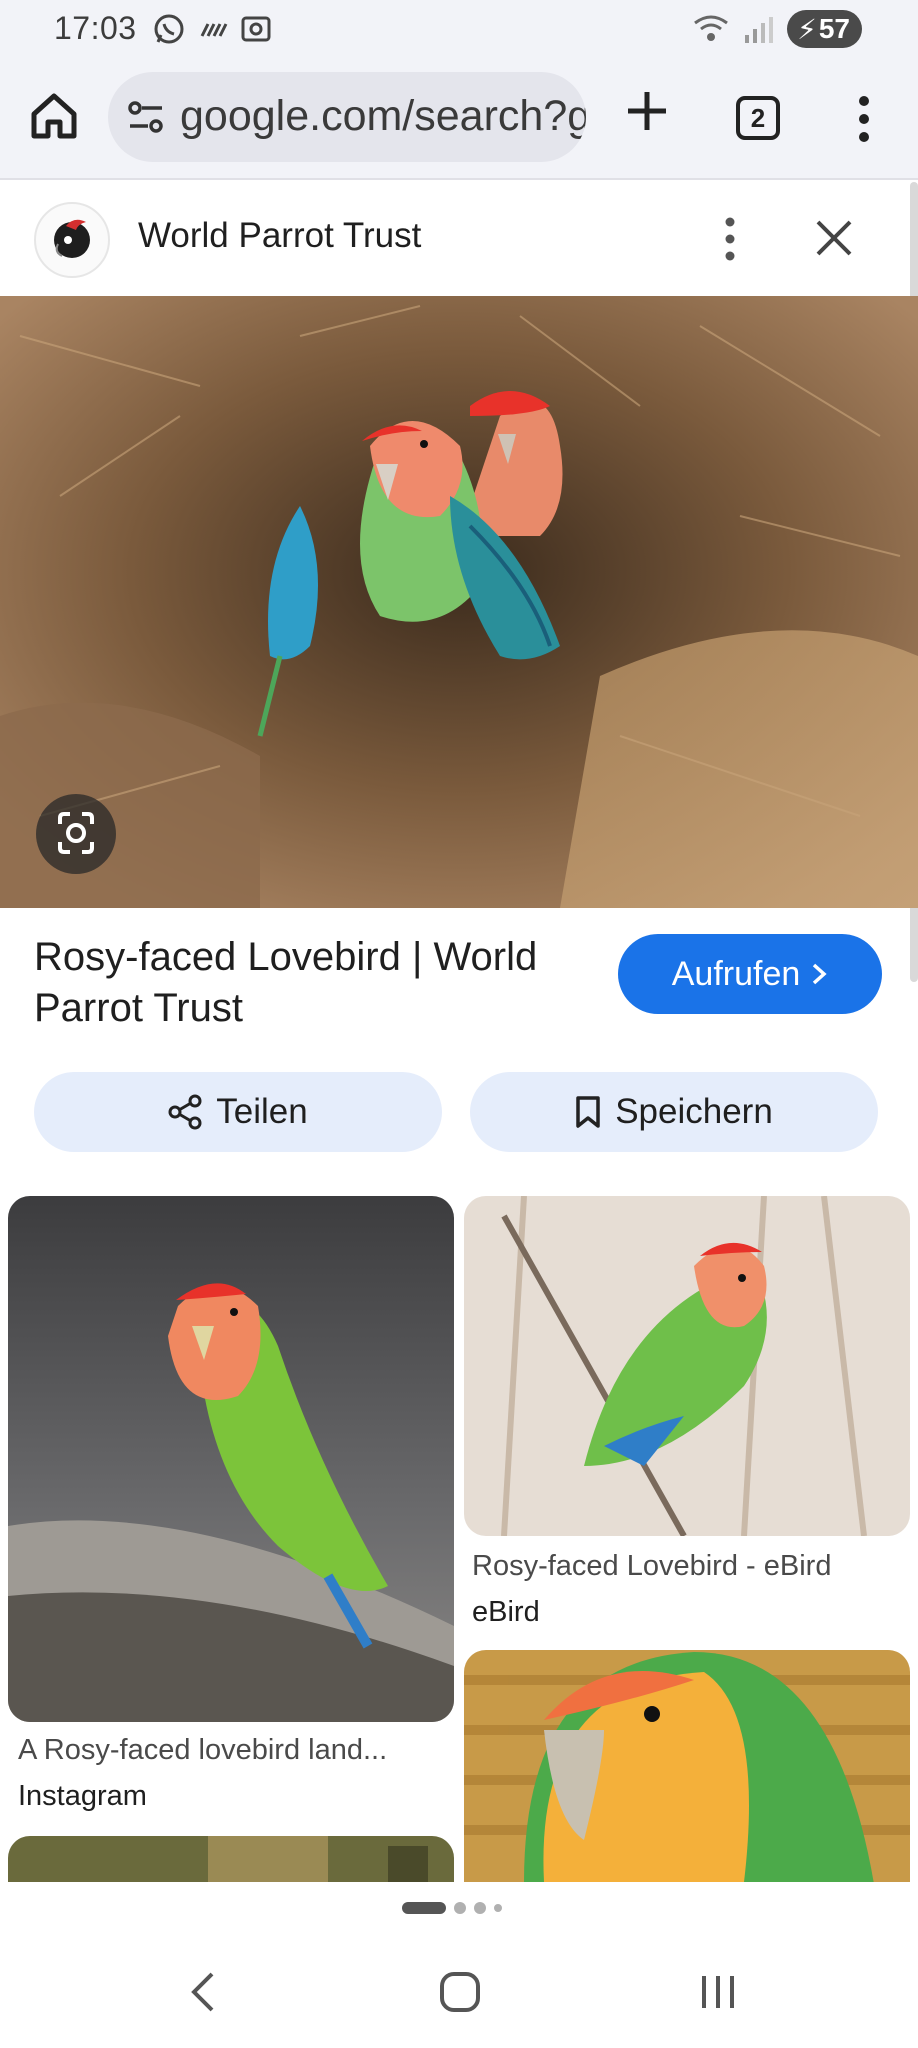 The width and height of the screenshot is (918, 2048). I want to click on status-time: 17:03, so click(95, 28).